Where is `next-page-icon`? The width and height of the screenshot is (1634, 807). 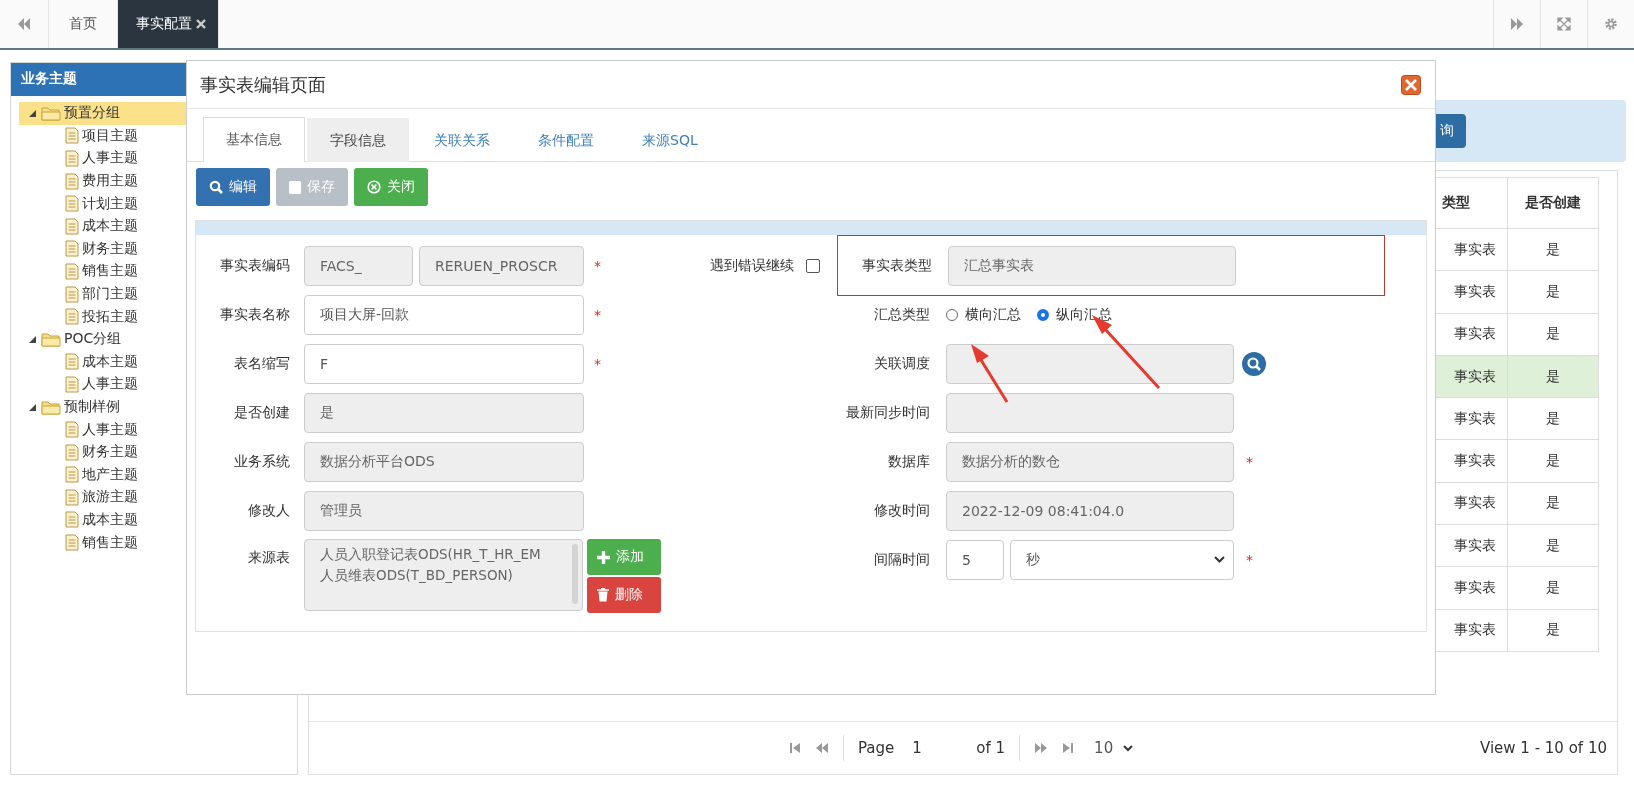 next-page-icon is located at coordinates (1041, 748).